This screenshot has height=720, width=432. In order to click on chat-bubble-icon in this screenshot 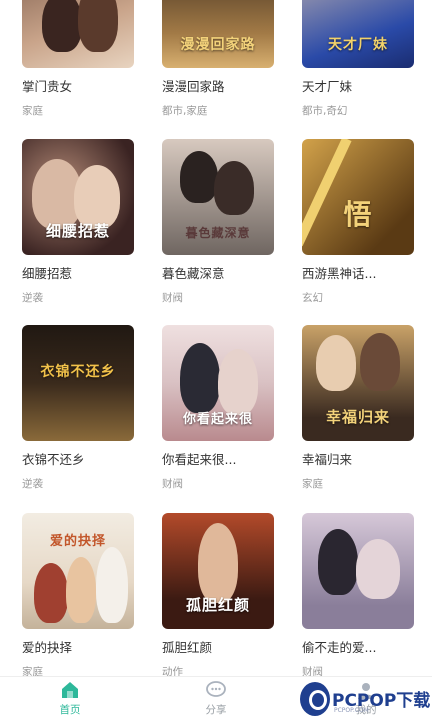, I will do `click(216, 690)`.